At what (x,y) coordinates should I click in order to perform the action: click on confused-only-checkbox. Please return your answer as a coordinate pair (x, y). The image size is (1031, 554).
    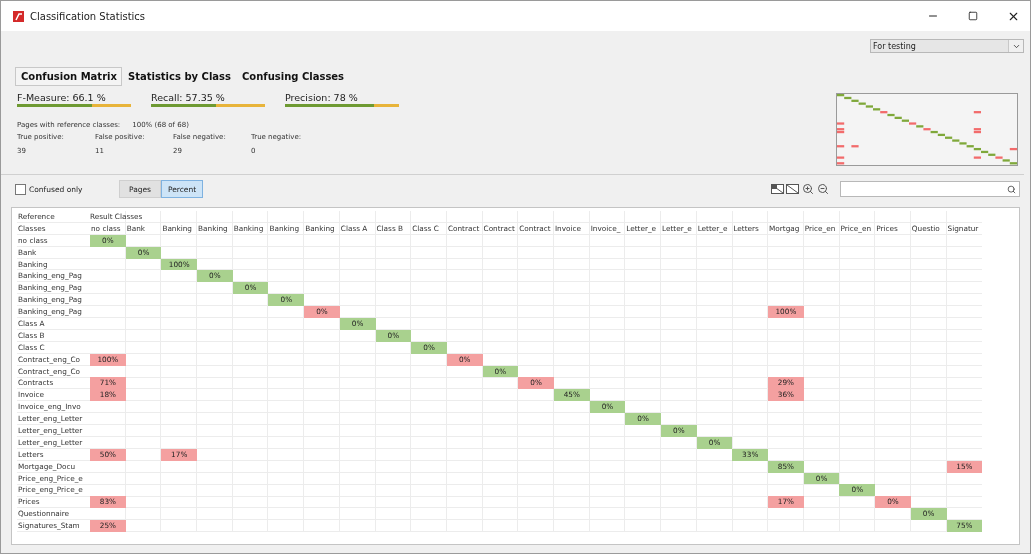
    Looking at the image, I should click on (20, 189).